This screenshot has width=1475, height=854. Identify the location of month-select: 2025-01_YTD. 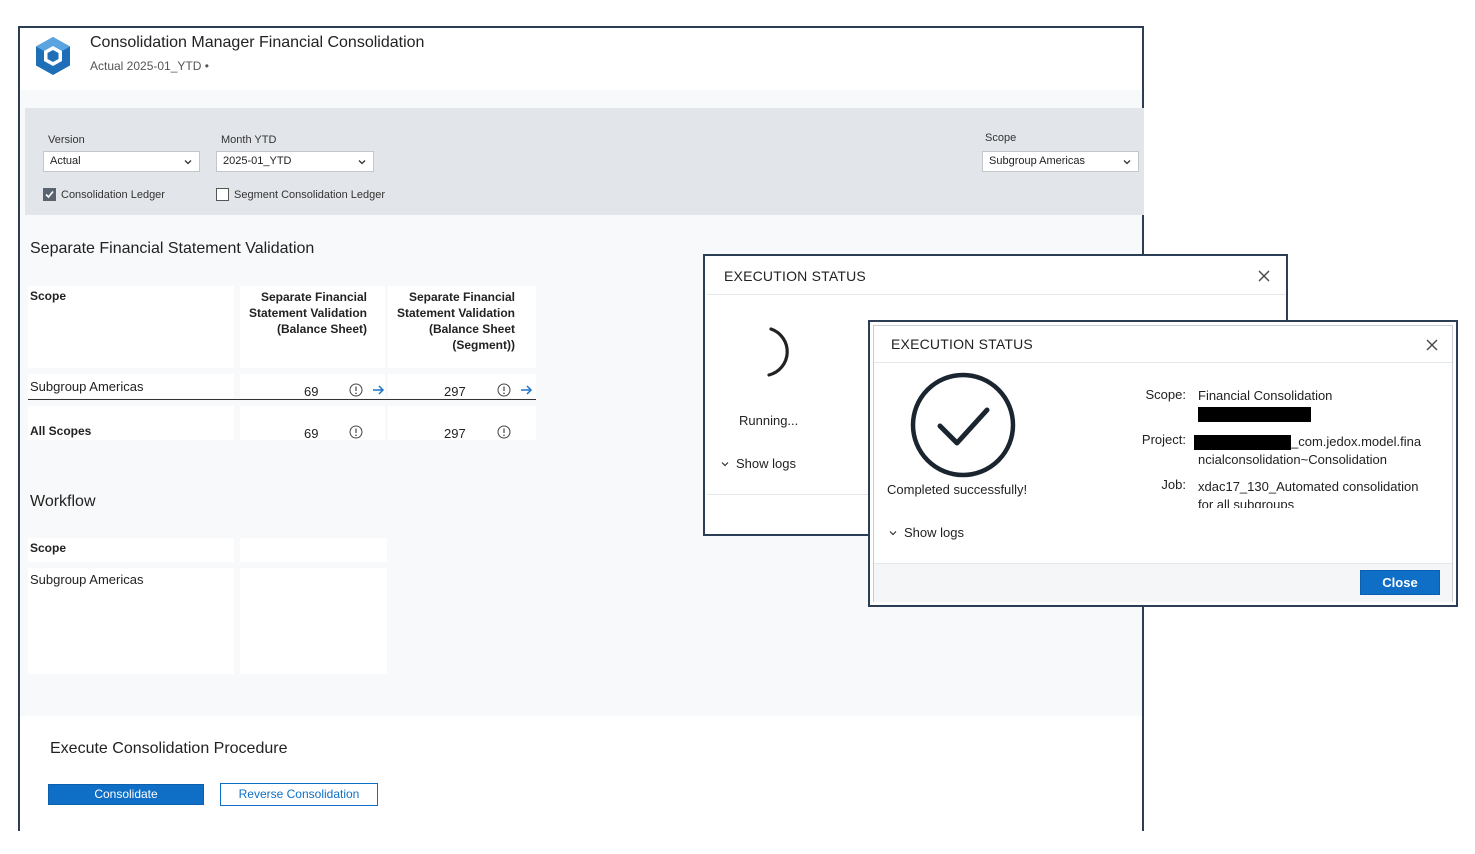
(295, 161).